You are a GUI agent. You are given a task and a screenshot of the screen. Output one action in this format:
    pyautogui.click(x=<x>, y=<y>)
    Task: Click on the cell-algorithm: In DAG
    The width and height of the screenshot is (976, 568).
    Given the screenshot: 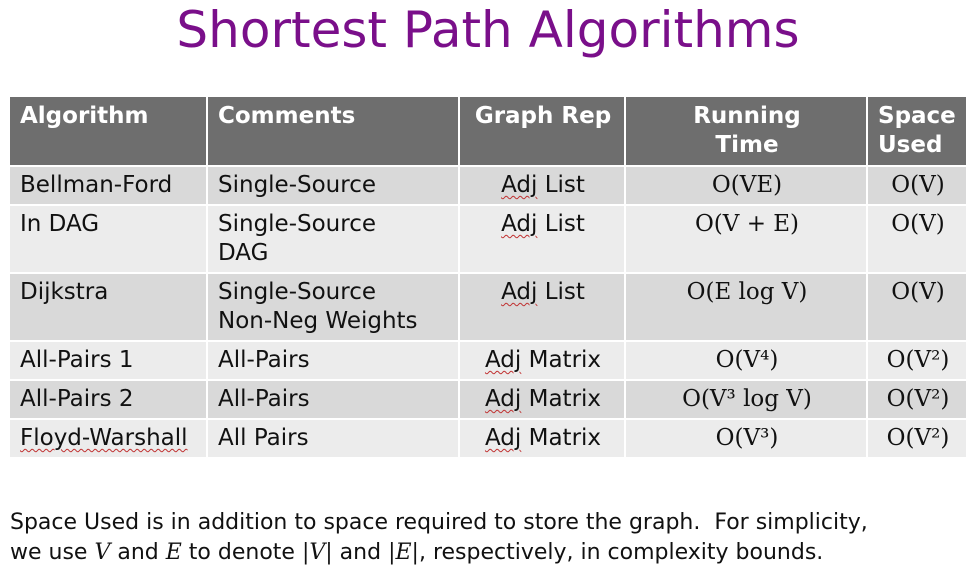 What is the action you would take?
    pyautogui.click(x=108, y=239)
    